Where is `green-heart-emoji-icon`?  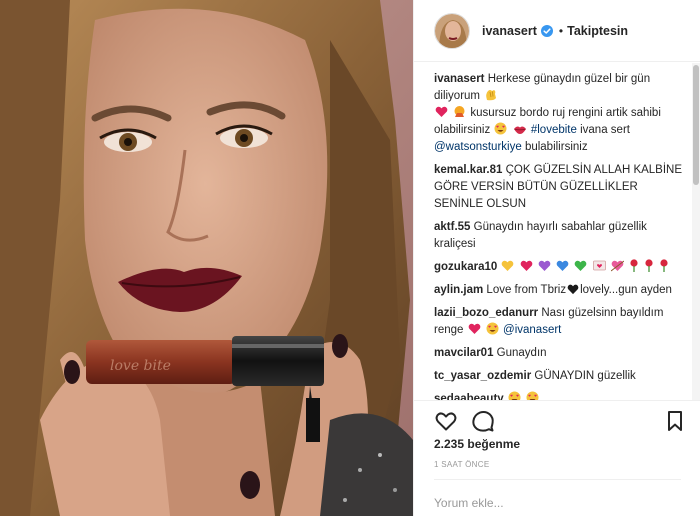
green-heart-emoji-icon is located at coordinates (580, 265).